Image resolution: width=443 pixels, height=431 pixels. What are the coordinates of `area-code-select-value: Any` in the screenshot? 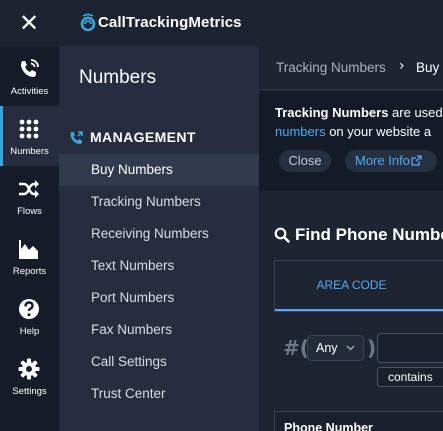 It's located at (327, 348).